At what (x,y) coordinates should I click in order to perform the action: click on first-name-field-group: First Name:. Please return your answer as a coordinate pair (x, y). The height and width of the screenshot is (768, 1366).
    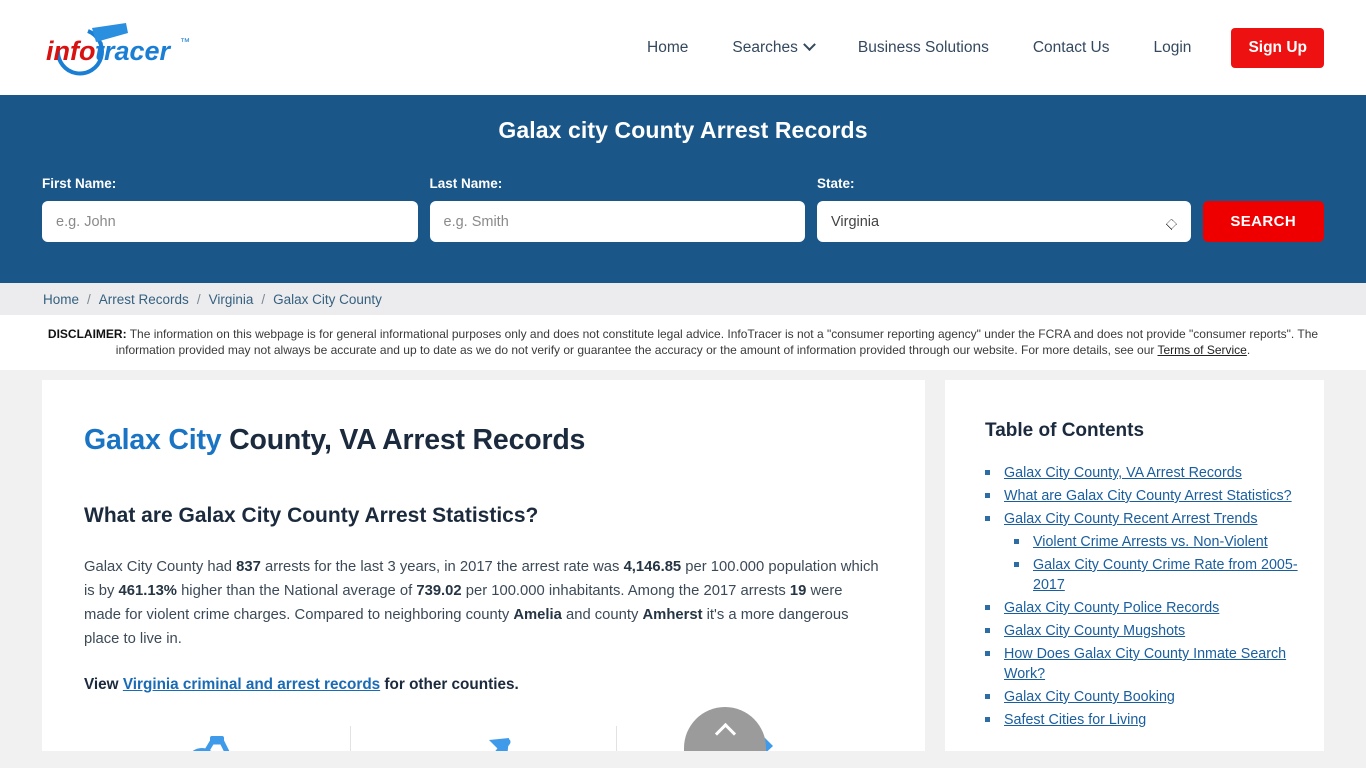
    Looking at the image, I should click on (230, 209).